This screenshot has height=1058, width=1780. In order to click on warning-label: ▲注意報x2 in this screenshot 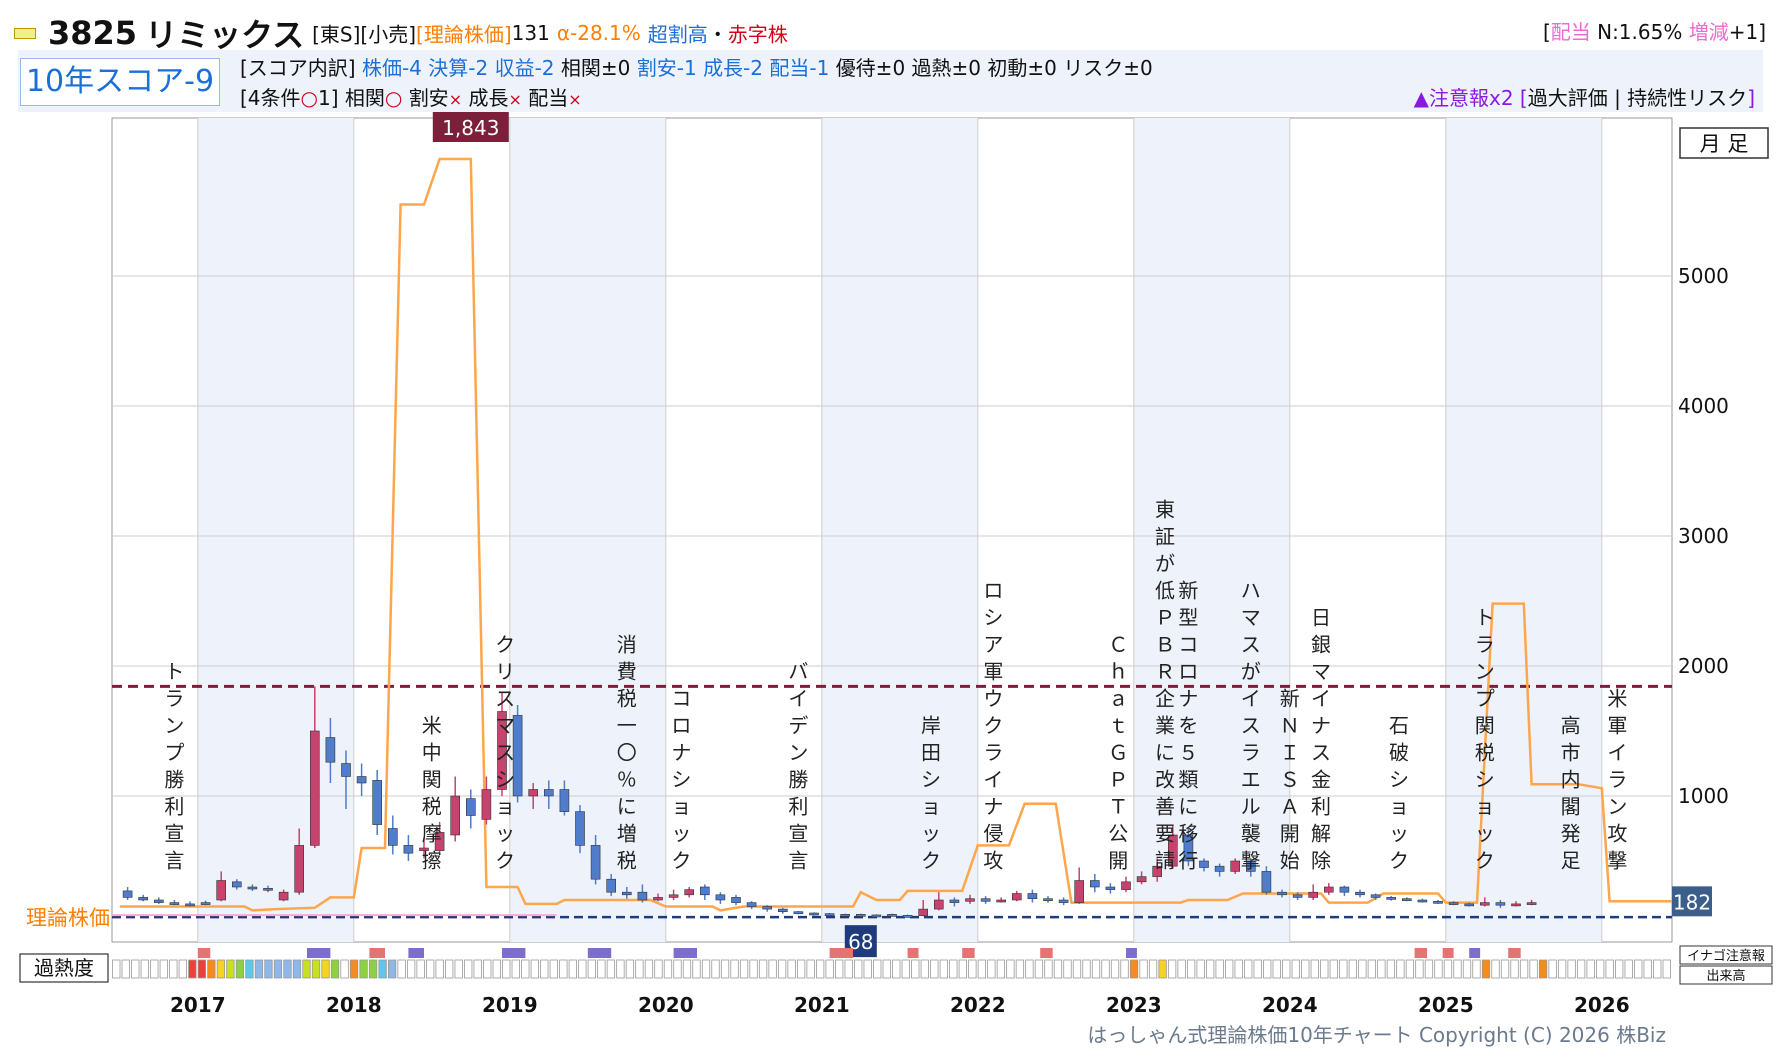, I will do `click(1464, 98)`.